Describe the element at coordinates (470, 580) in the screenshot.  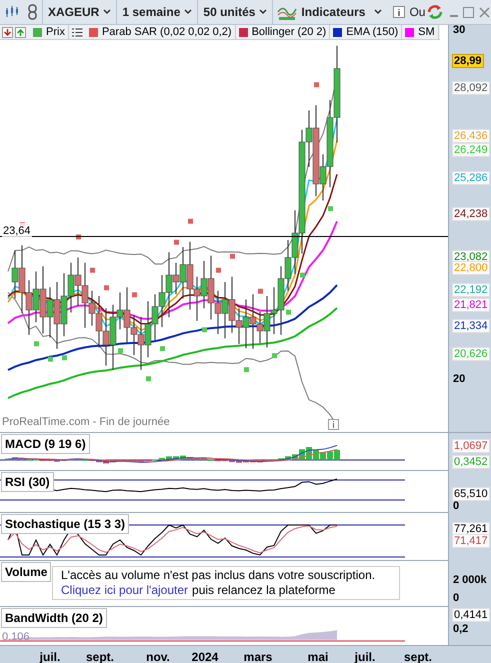
I see `axis-label: 2 000k` at that location.